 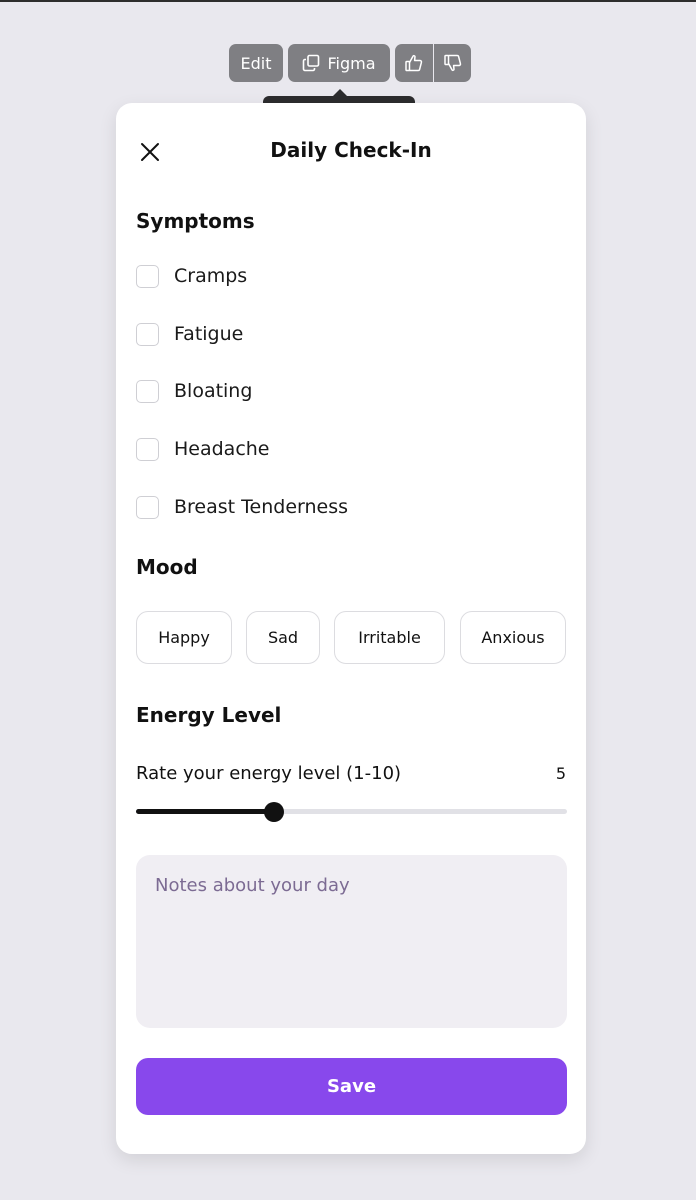 I want to click on mood-happy-button: Happy, so click(x=184, y=637).